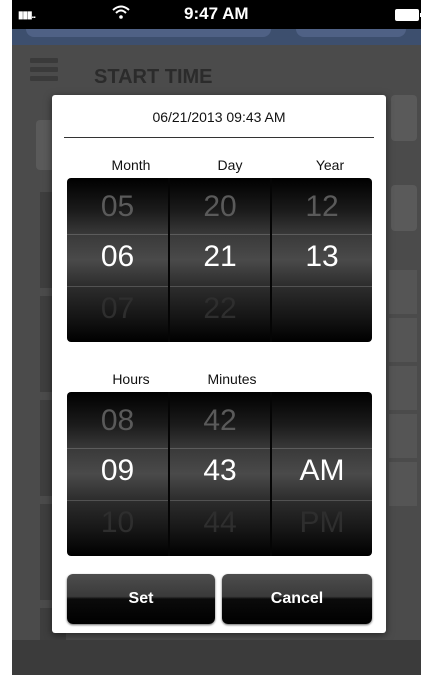 The image size is (421, 675). I want to click on signal-icon: ▮▮▮.., so click(27, 15).